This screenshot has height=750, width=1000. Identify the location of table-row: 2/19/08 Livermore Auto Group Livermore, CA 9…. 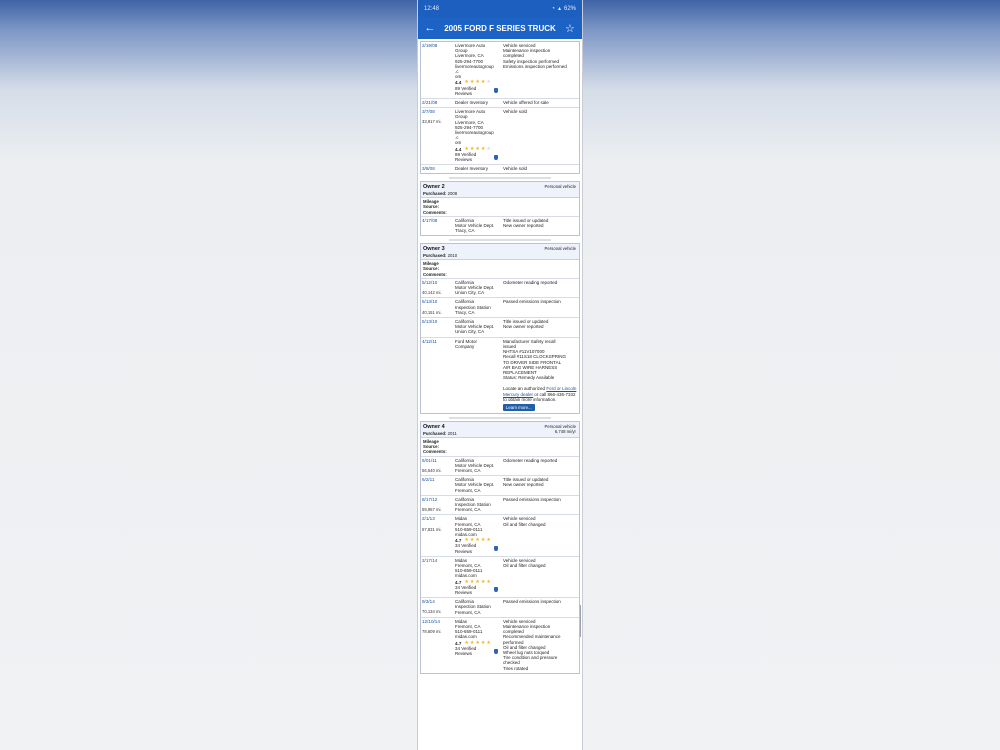
(500, 70).